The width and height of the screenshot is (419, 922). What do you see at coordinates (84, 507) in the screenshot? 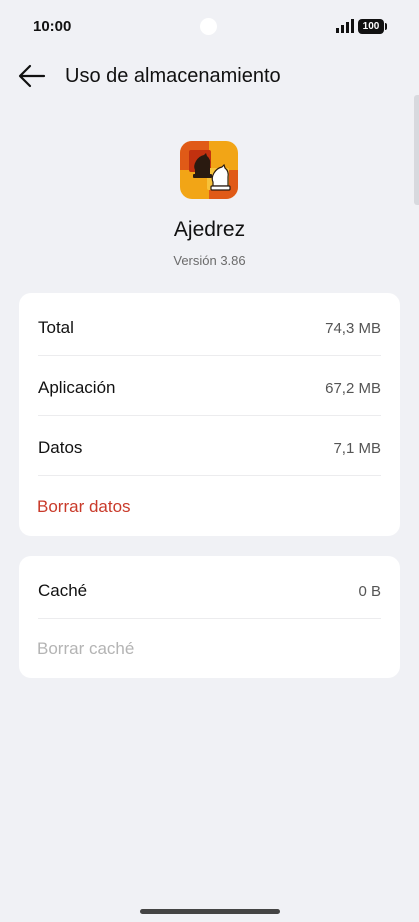
I see `clear-data-button: Borrar datos` at bounding box center [84, 507].